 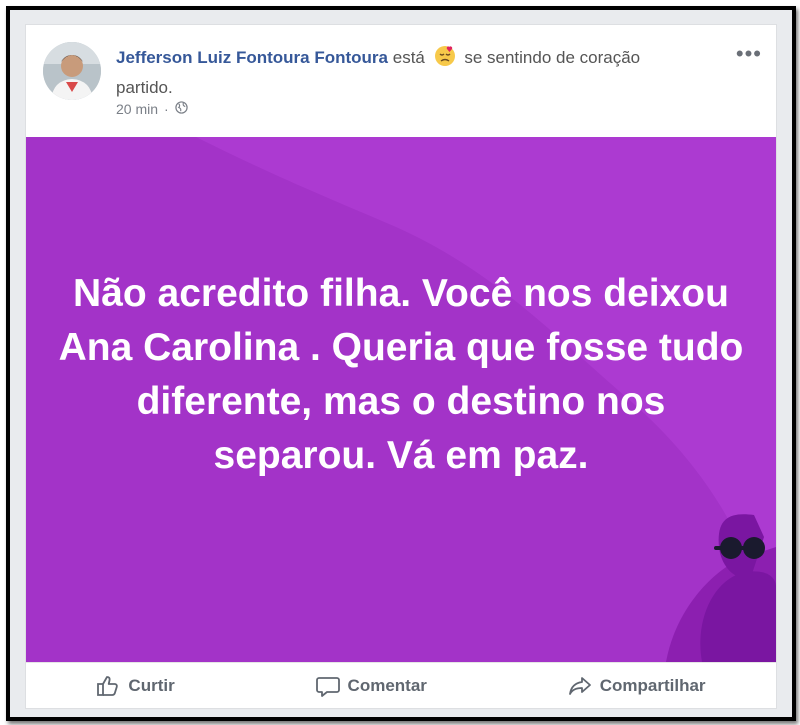 I want to click on comment-bubble-icon, so click(x=327, y=687).